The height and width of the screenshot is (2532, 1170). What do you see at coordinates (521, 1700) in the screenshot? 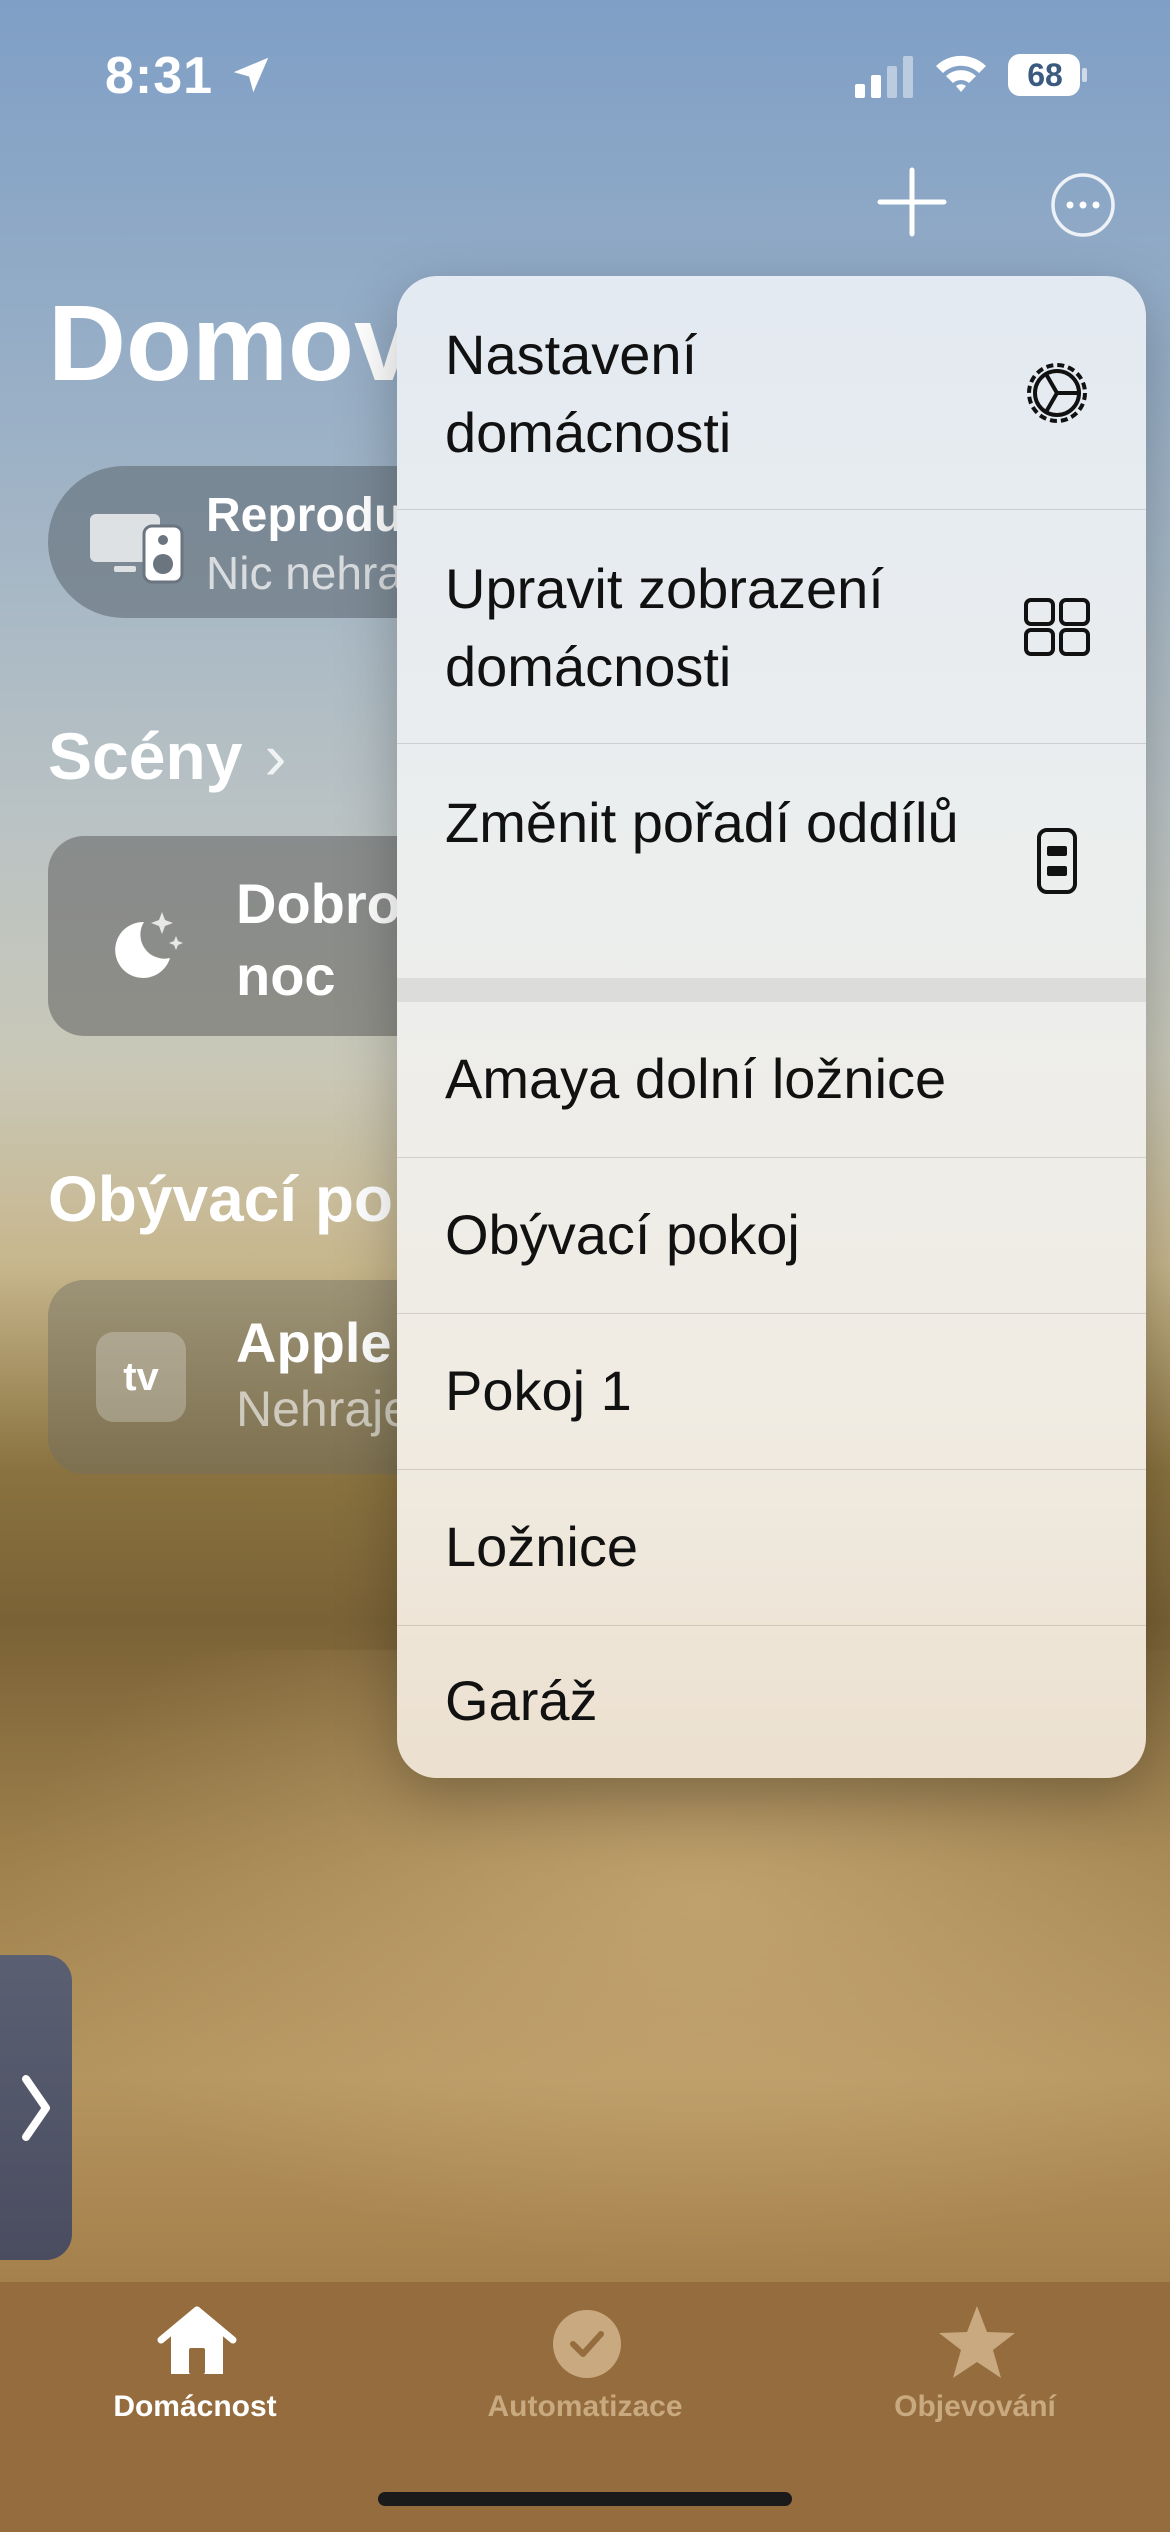
I see `menu-room-label: Garáž` at bounding box center [521, 1700].